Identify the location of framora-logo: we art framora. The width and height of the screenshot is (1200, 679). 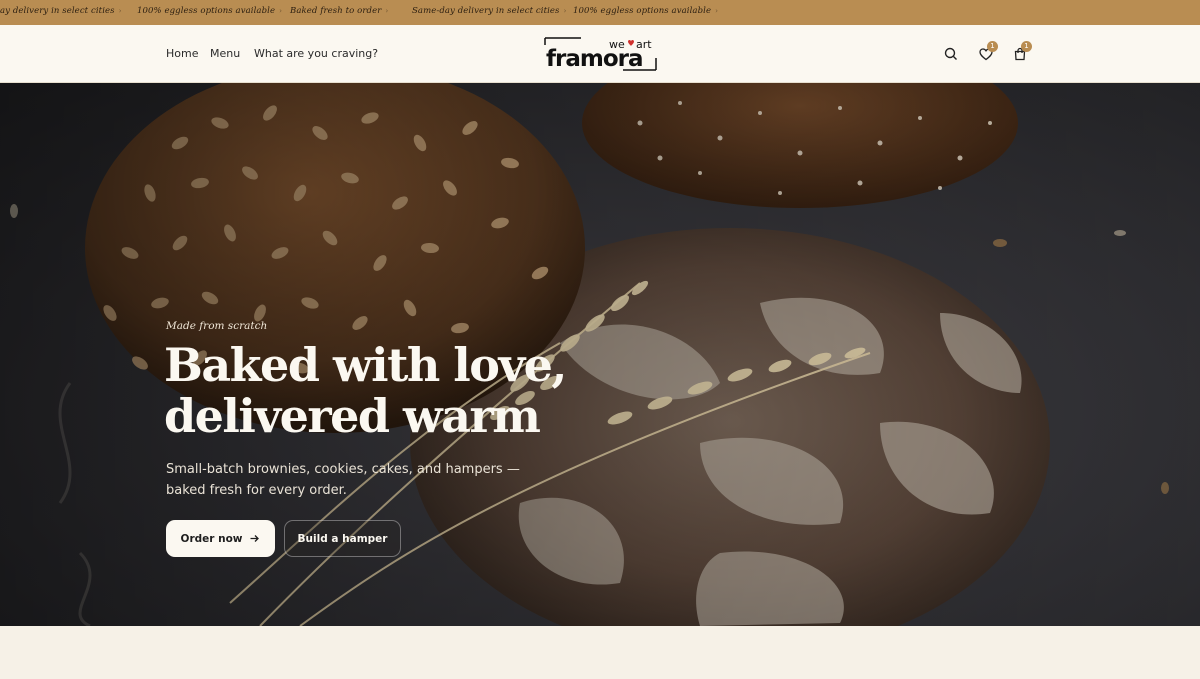
(600, 54).